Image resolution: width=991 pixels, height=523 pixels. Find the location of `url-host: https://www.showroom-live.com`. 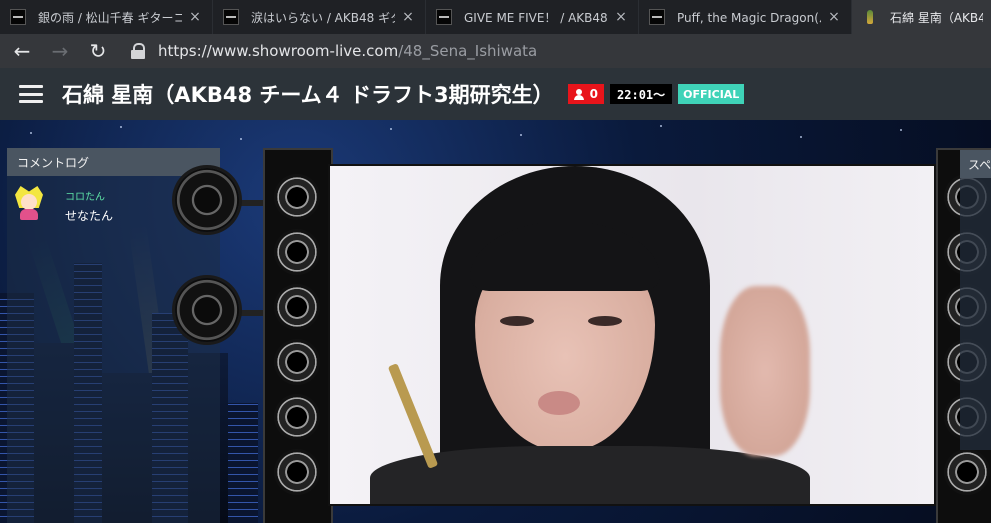

url-host: https://www.showroom-live.com is located at coordinates (278, 51).